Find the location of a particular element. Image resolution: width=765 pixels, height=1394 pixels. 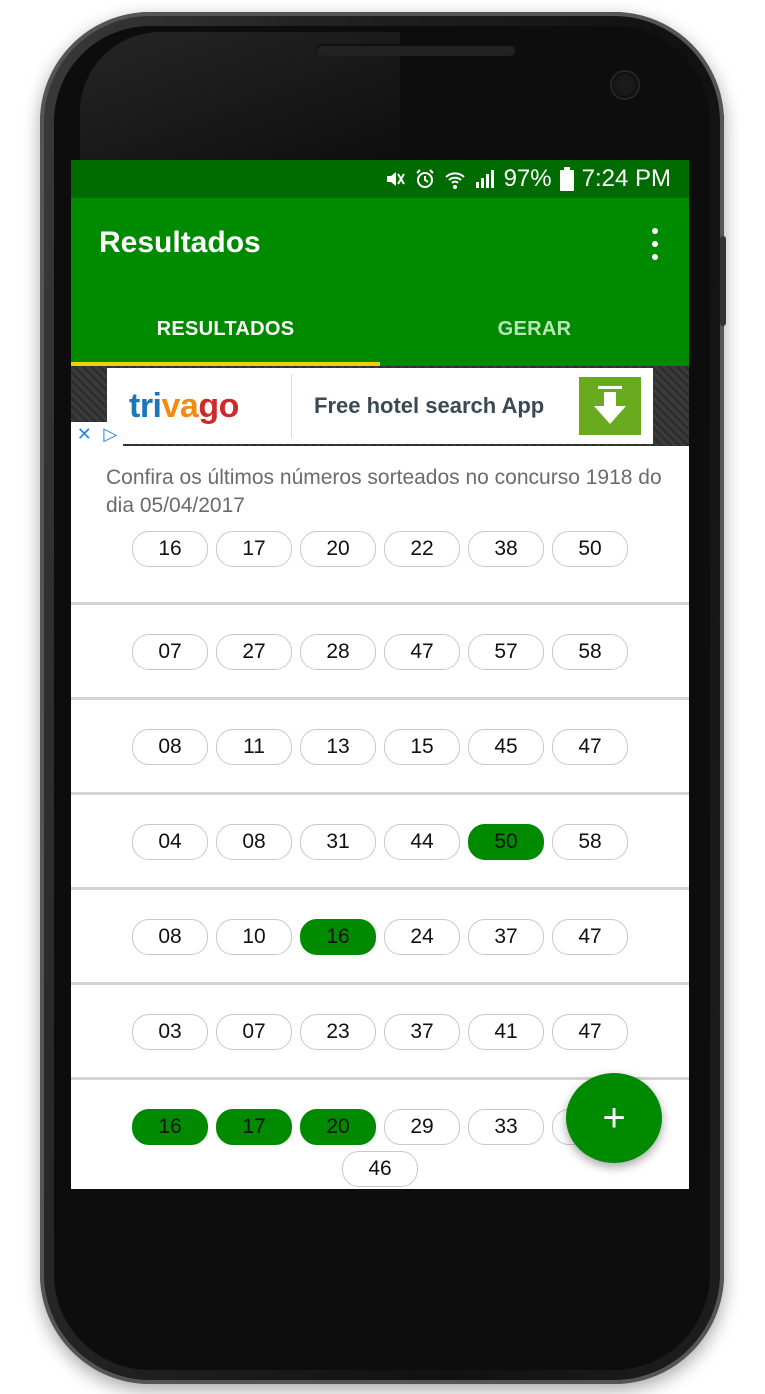

mute-icon is located at coordinates (395, 179).